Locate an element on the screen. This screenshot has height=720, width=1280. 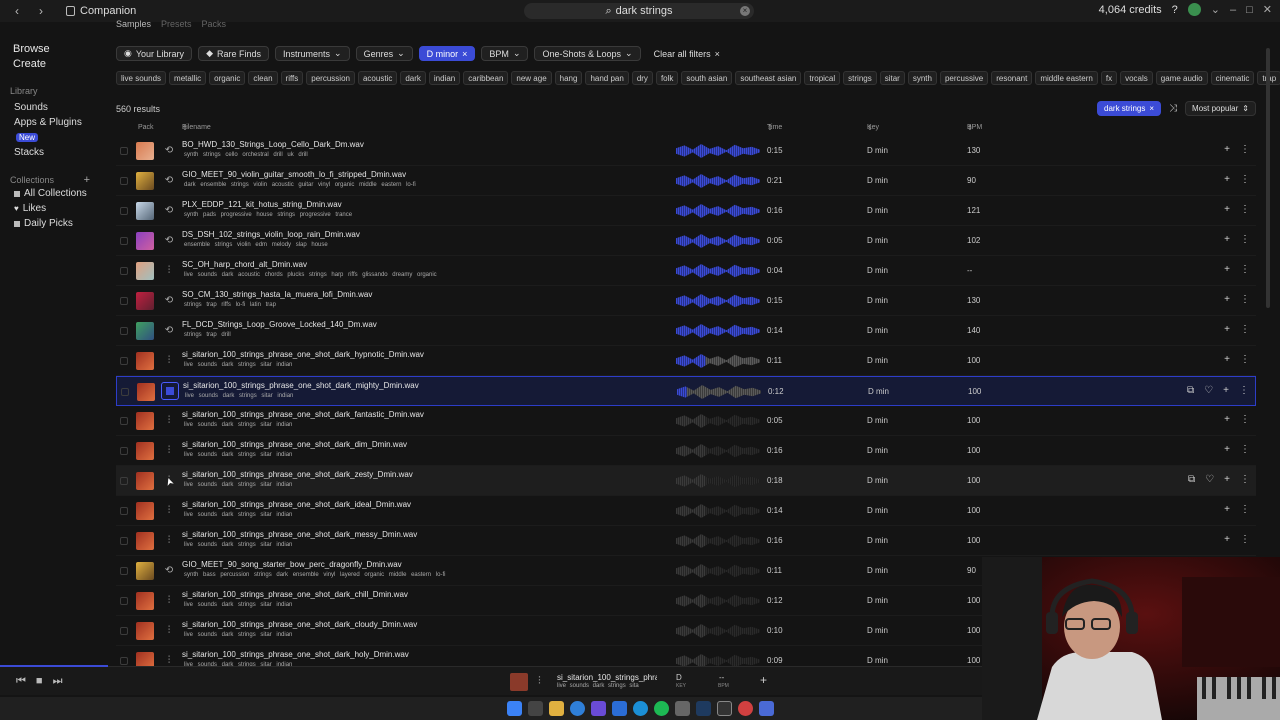
tab-packs: Packs is located at coordinates (214, 24).